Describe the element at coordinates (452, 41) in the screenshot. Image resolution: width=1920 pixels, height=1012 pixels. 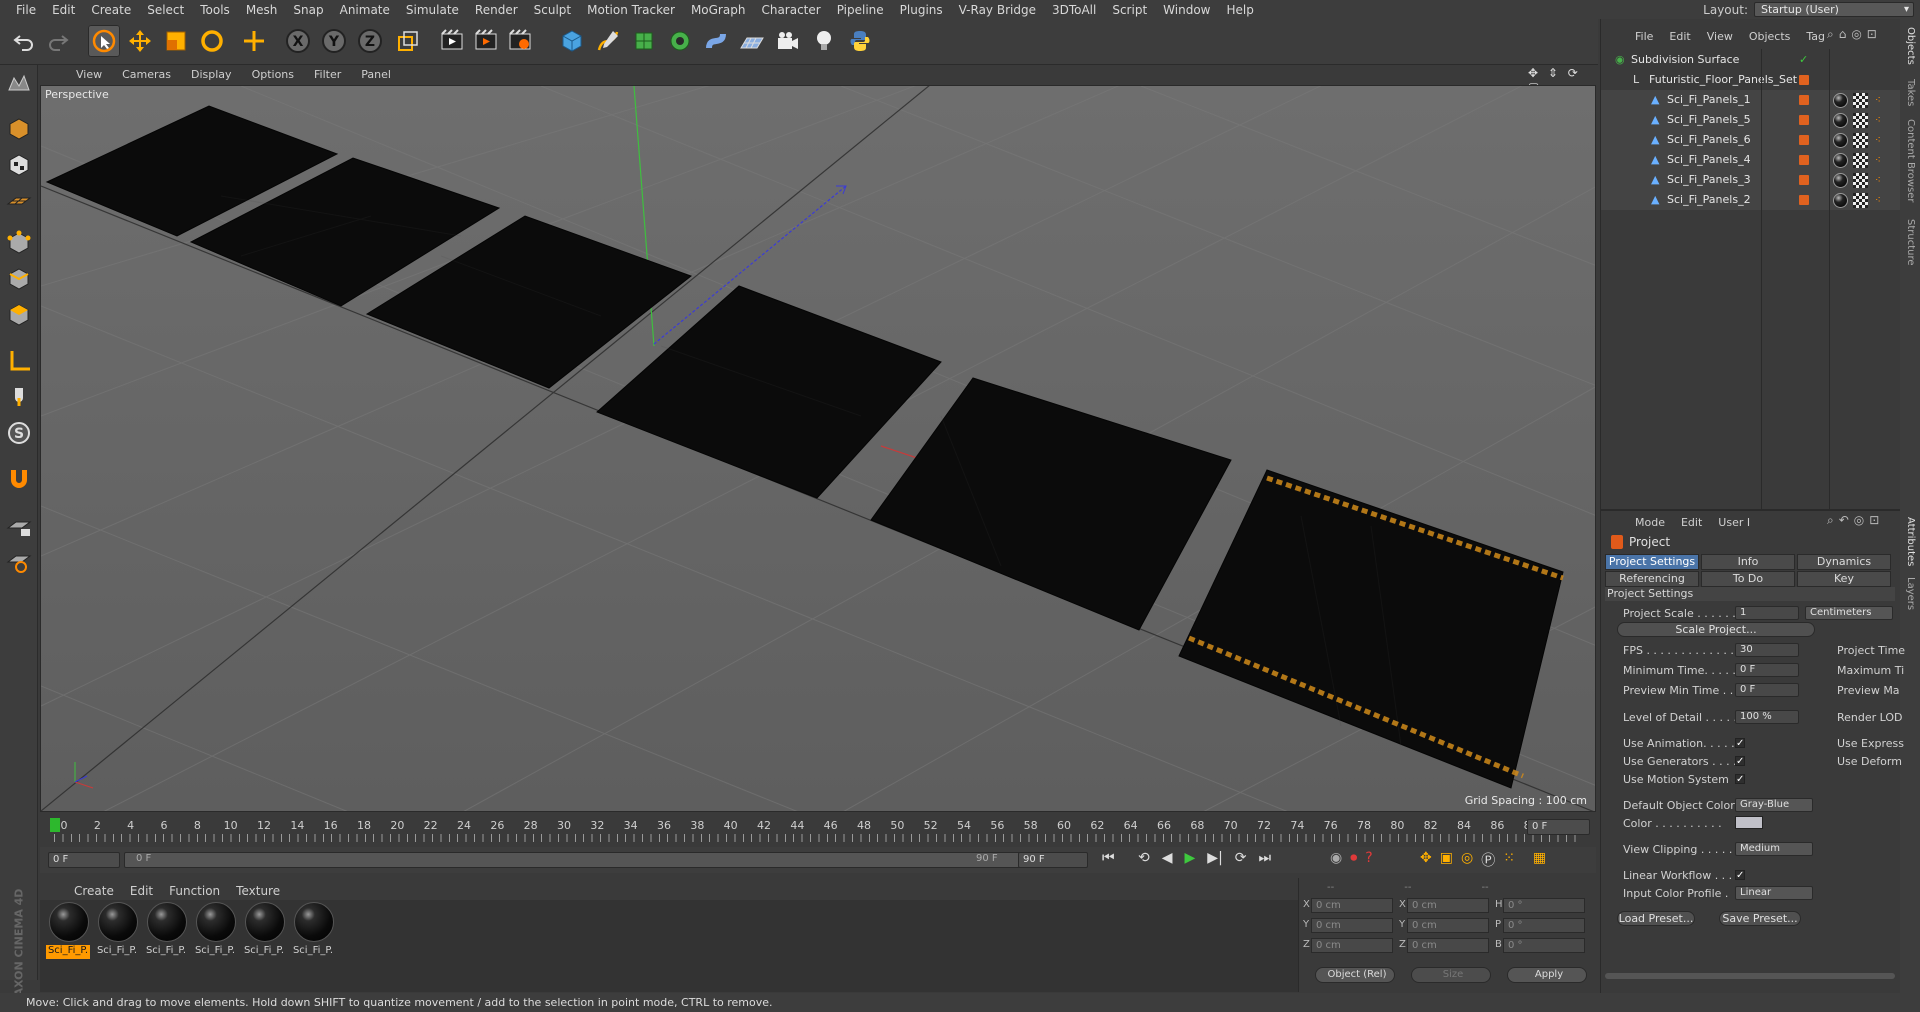
I see `render-view-icon` at that location.